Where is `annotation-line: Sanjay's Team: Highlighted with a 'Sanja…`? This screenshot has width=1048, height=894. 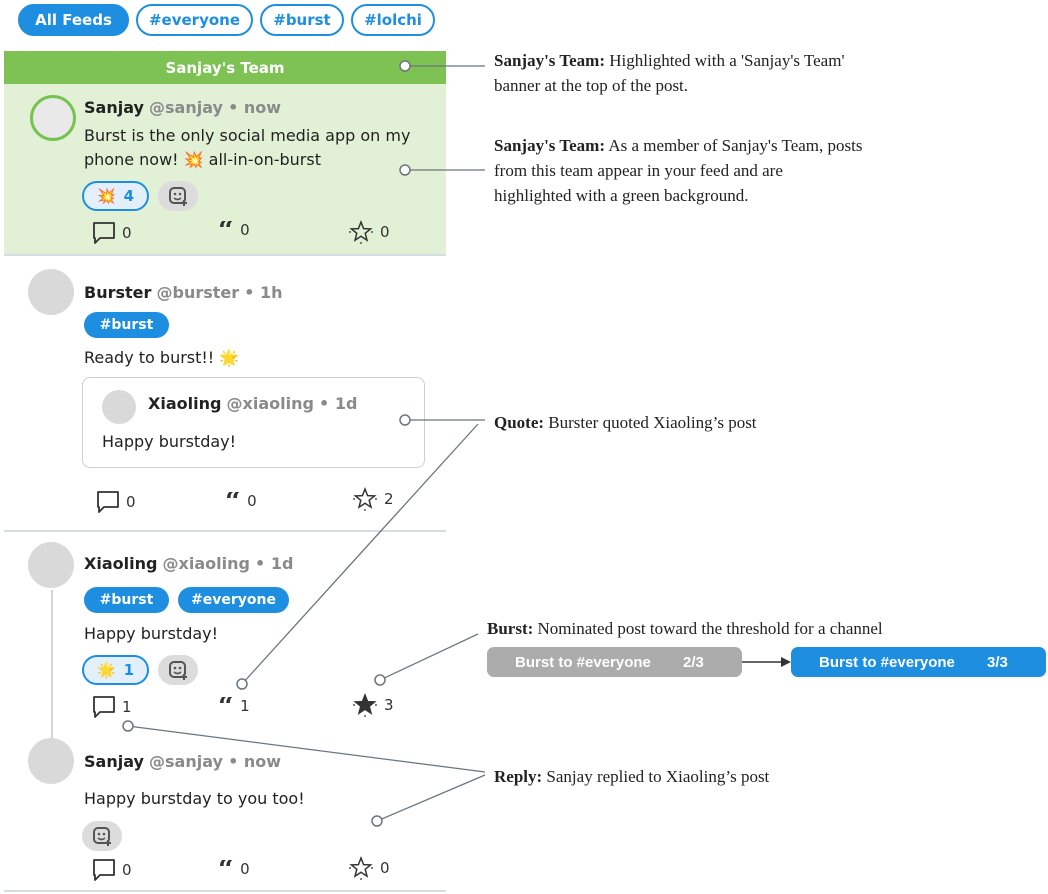 annotation-line: Sanjay's Team: Highlighted with a 'Sanja… is located at coordinates (669, 60).